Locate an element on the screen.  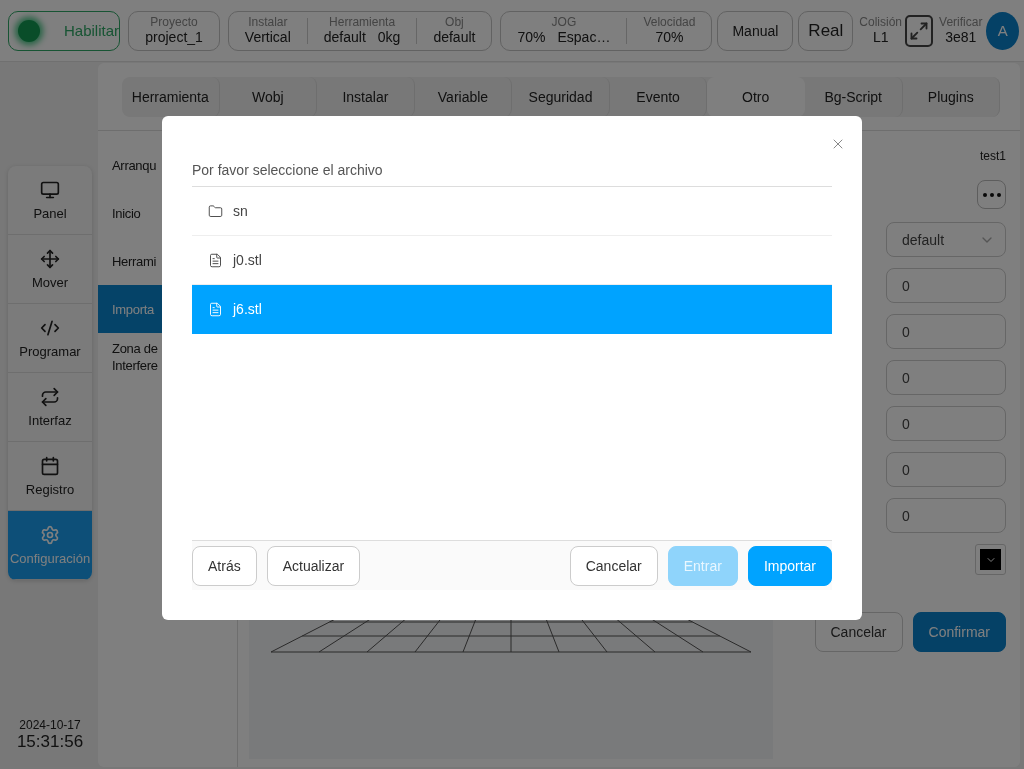
nav-item: Configuración is located at coordinates (50, 545).